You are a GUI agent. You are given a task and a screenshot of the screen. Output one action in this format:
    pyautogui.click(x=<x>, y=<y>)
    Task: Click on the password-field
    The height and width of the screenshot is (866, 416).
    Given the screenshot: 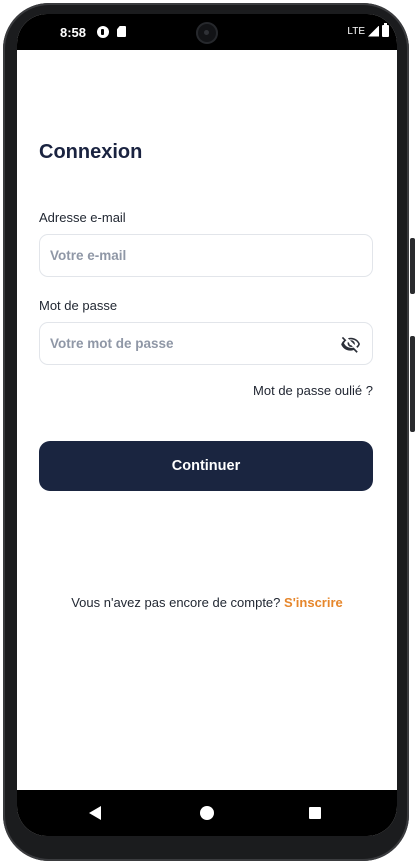 What is the action you would take?
    pyautogui.click(x=190, y=343)
    